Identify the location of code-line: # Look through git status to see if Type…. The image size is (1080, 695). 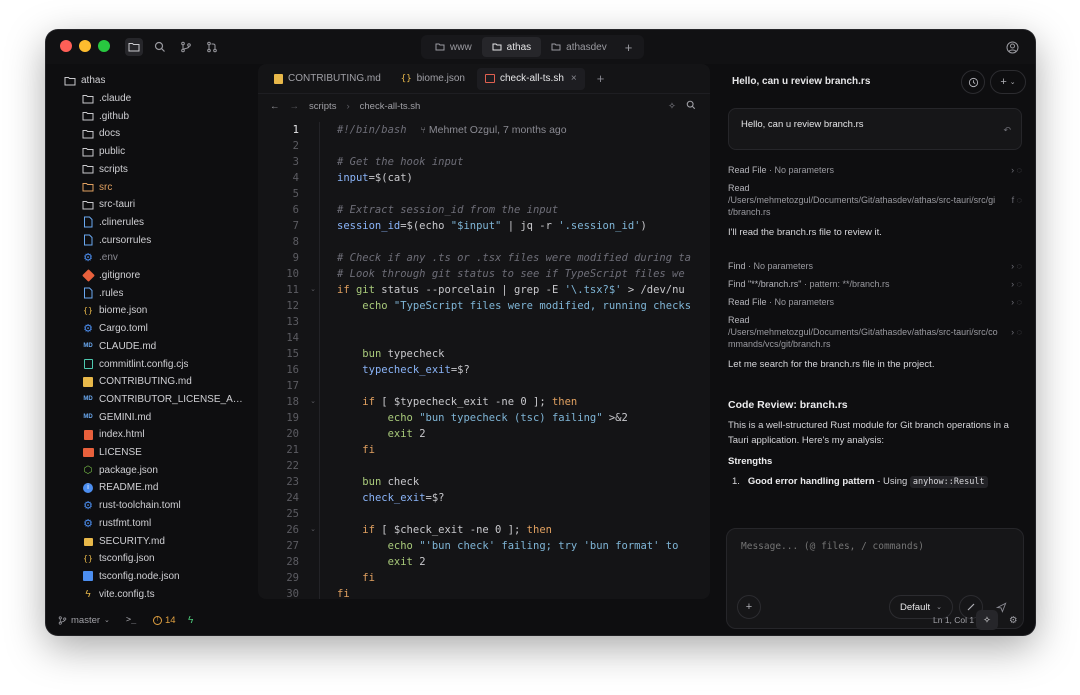
(511, 274).